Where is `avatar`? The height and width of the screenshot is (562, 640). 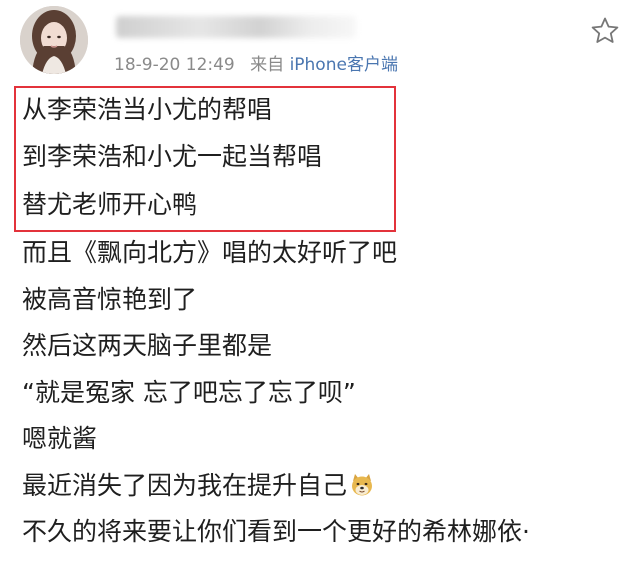 avatar is located at coordinates (54, 40).